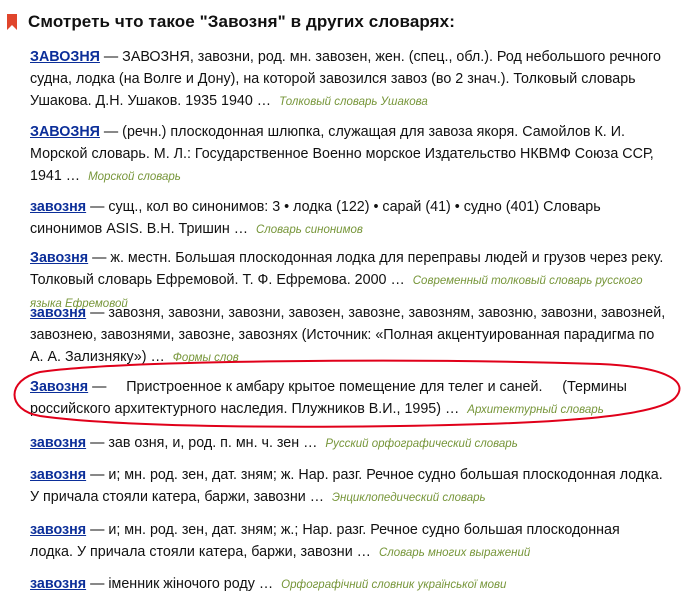 Image resolution: width=696 pixels, height=600 pixels. What do you see at coordinates (421, 444) in the screenshot?
I see `entry-source-link: Русский орфографический словарь` at bounding box center [421, 444].